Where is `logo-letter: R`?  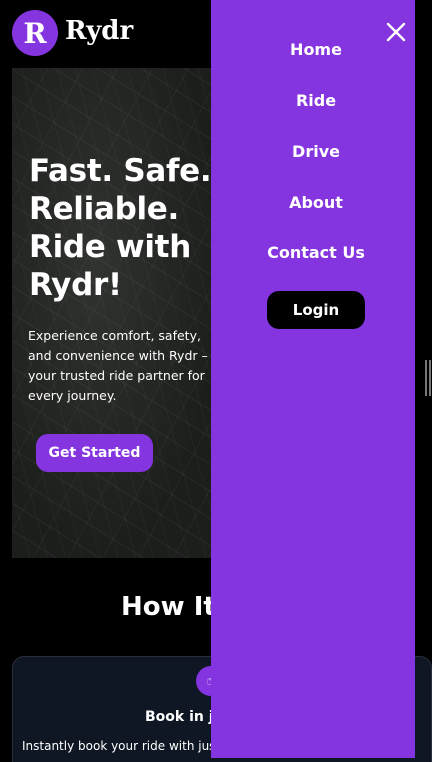
logo-letter: R is located at coordinates (35, 33).